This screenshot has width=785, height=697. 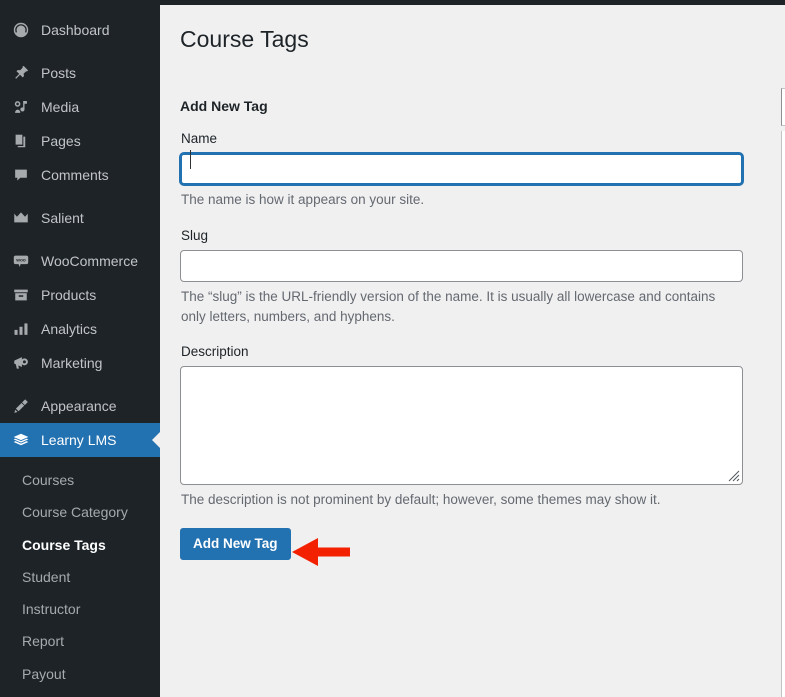 I want to click on description-textarea, so click(x=461, y=425).